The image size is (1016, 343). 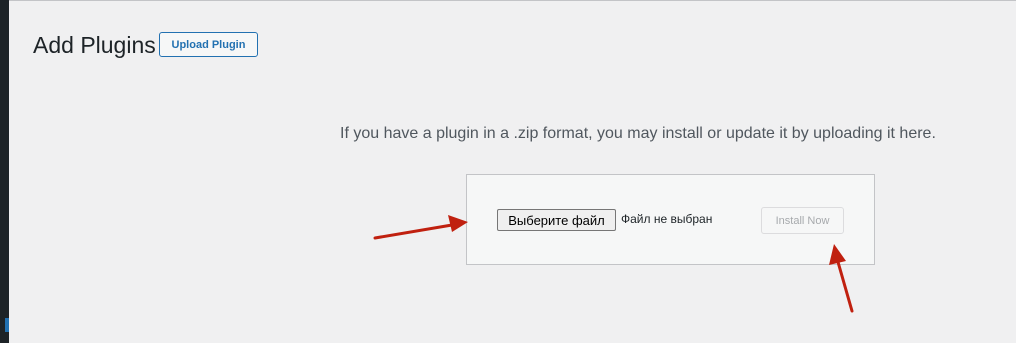 I want to click on top-divider, so click(x=512, y=0).